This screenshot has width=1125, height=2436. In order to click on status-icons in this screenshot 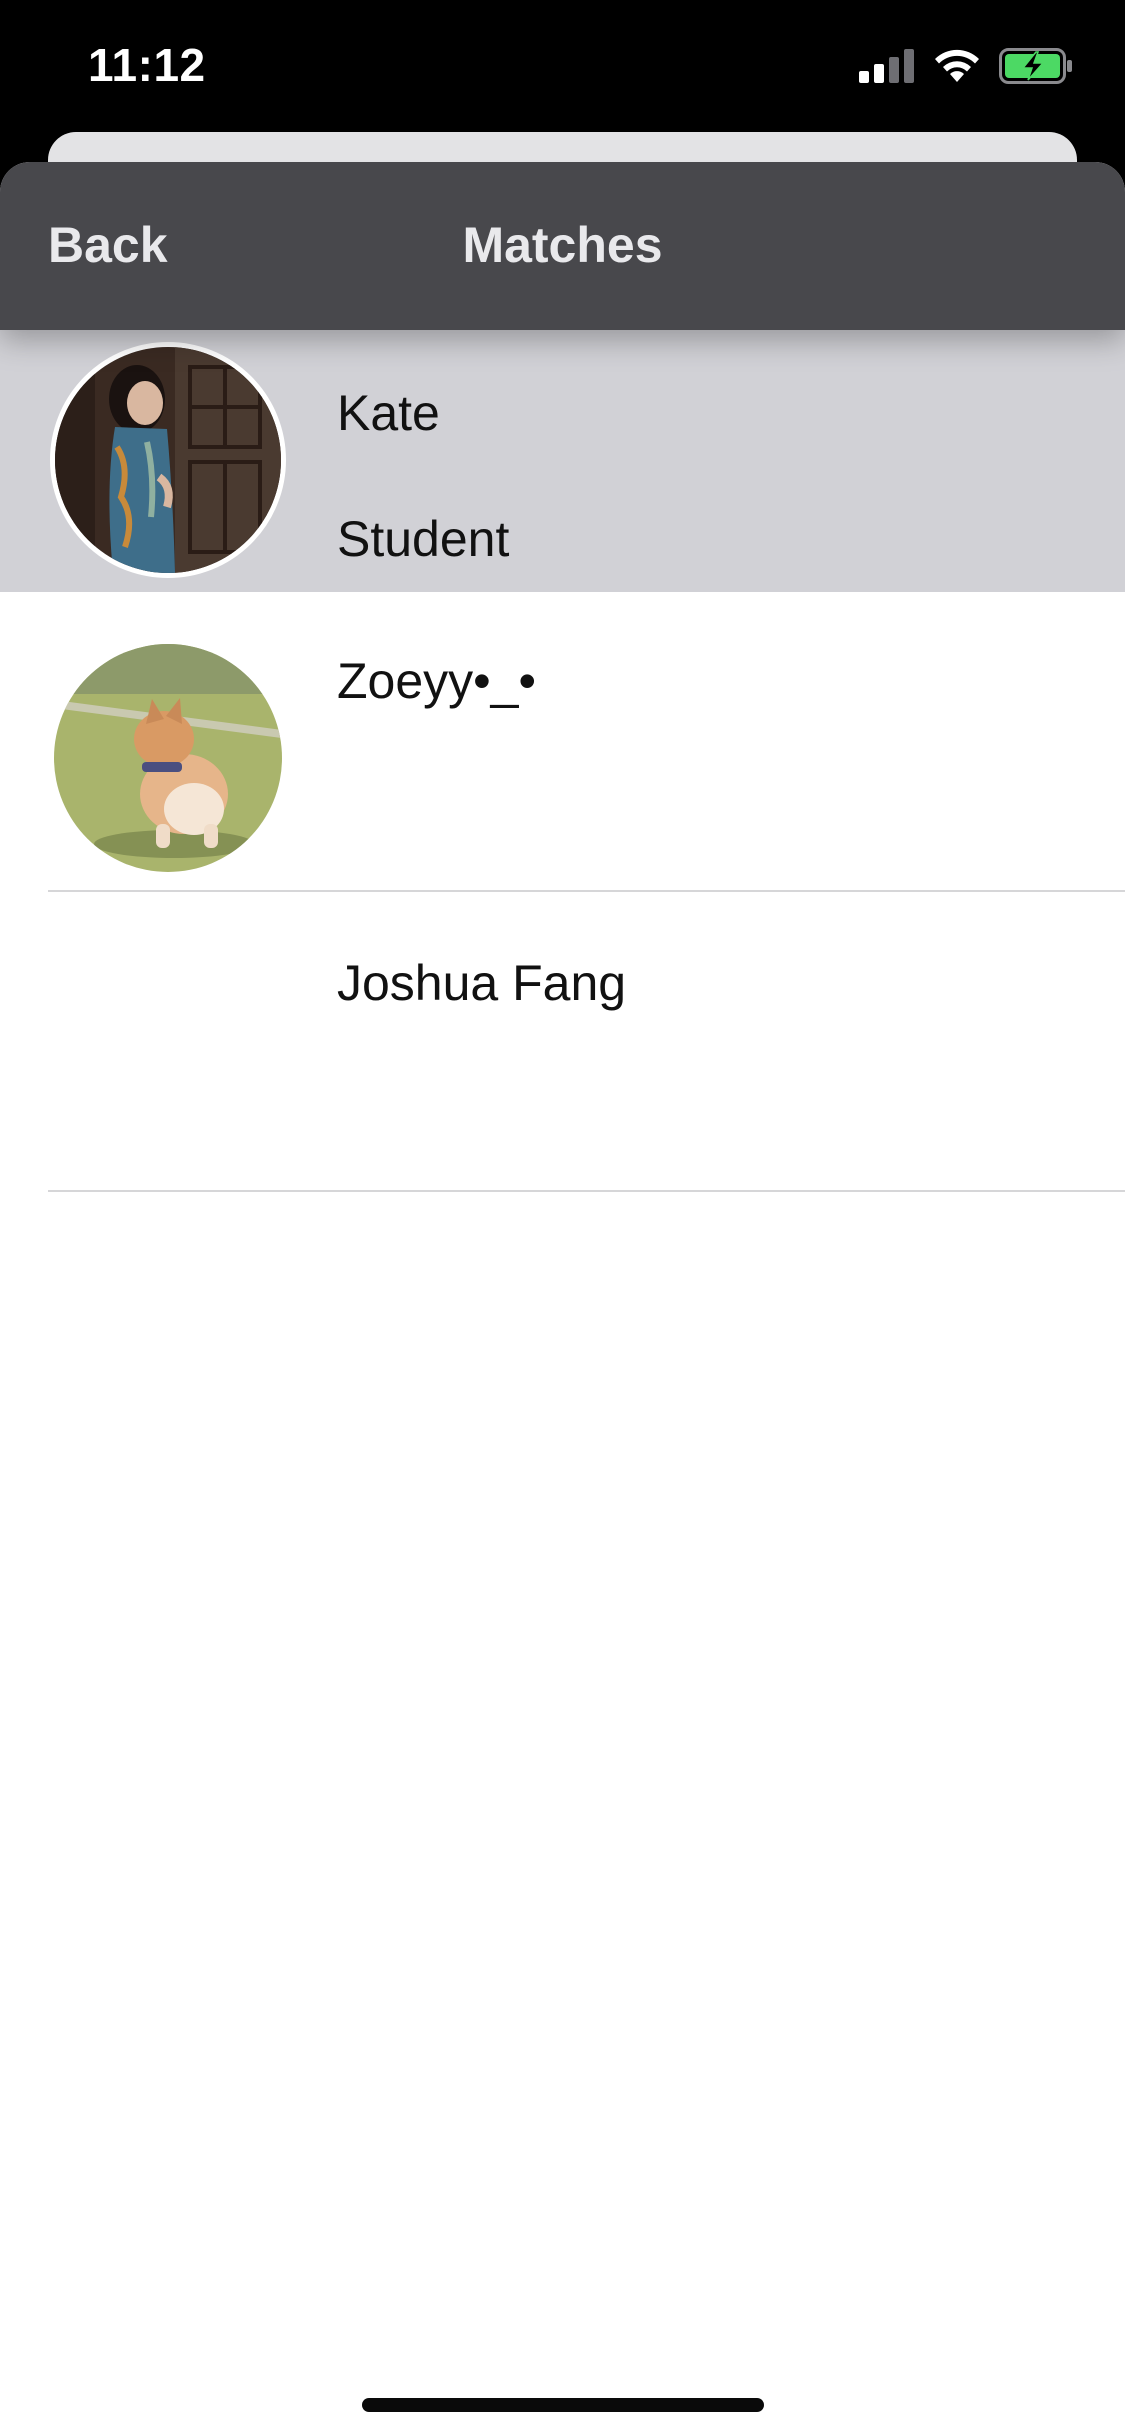, I will do `click(967, 66)`.